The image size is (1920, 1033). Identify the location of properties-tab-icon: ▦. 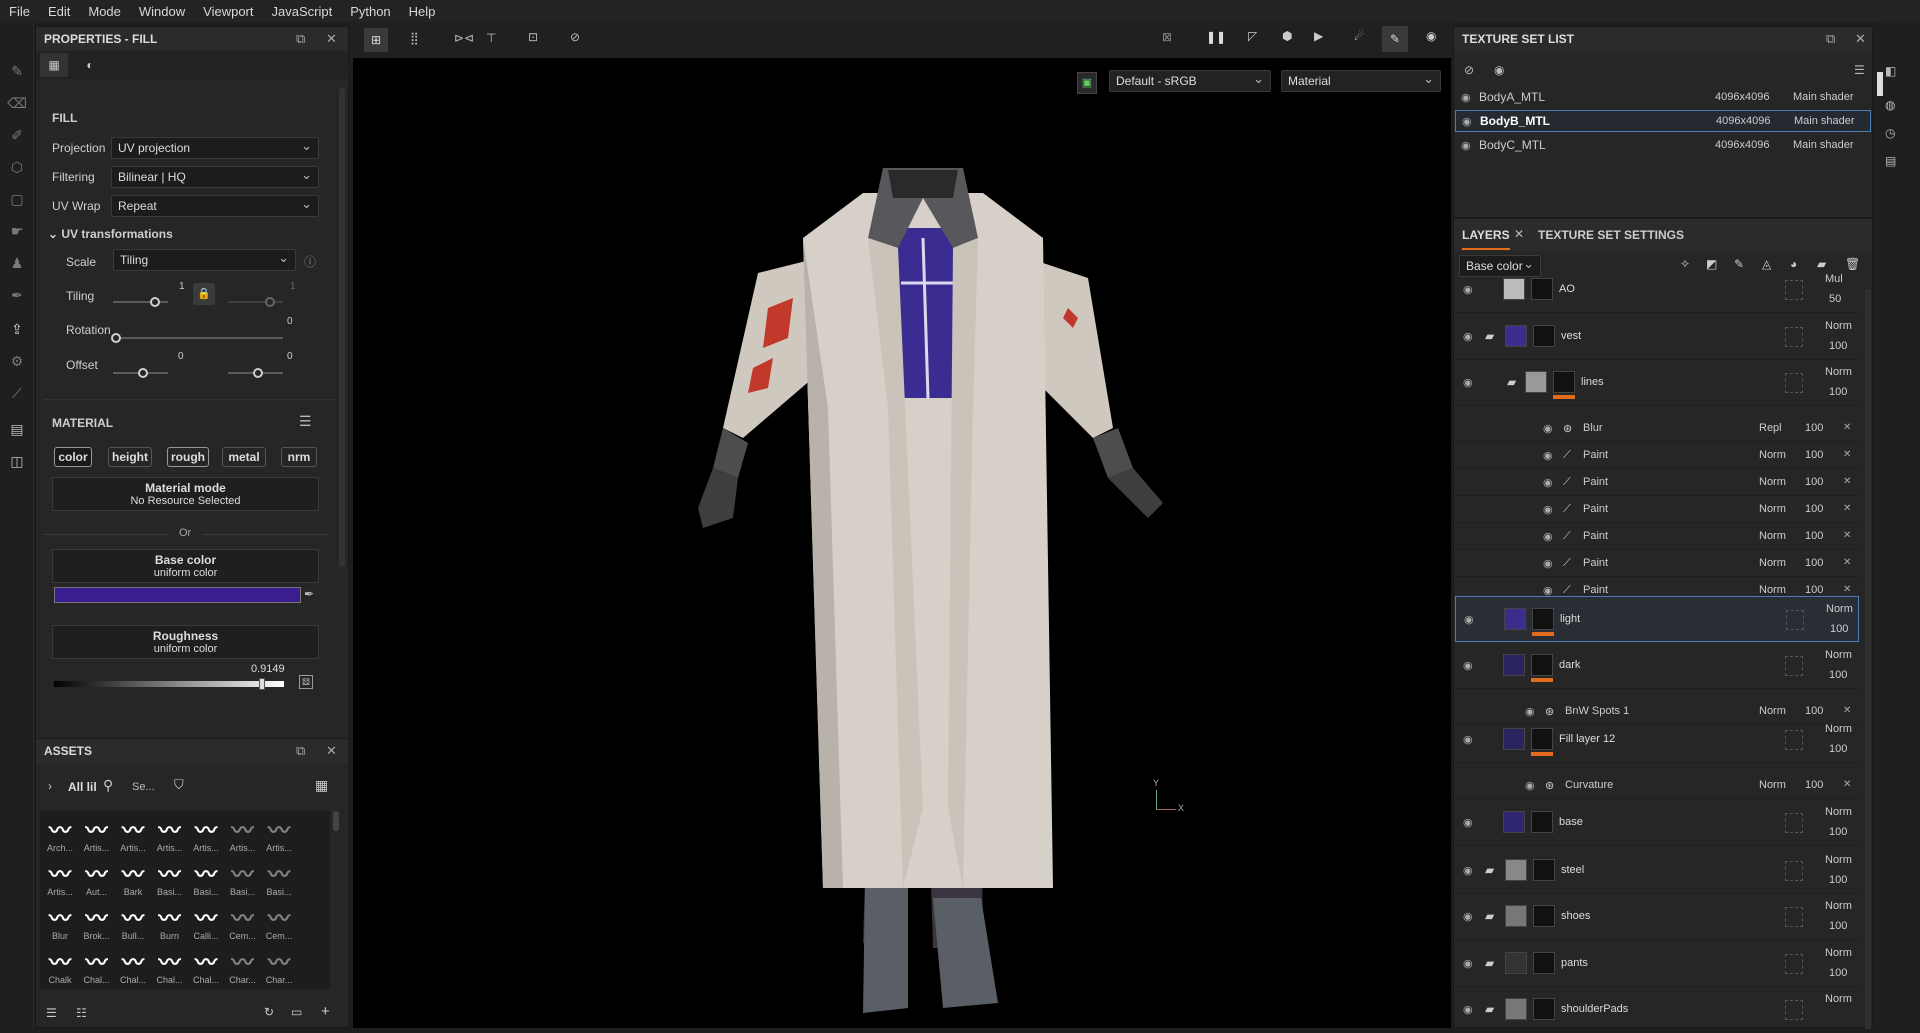
(54, 65).